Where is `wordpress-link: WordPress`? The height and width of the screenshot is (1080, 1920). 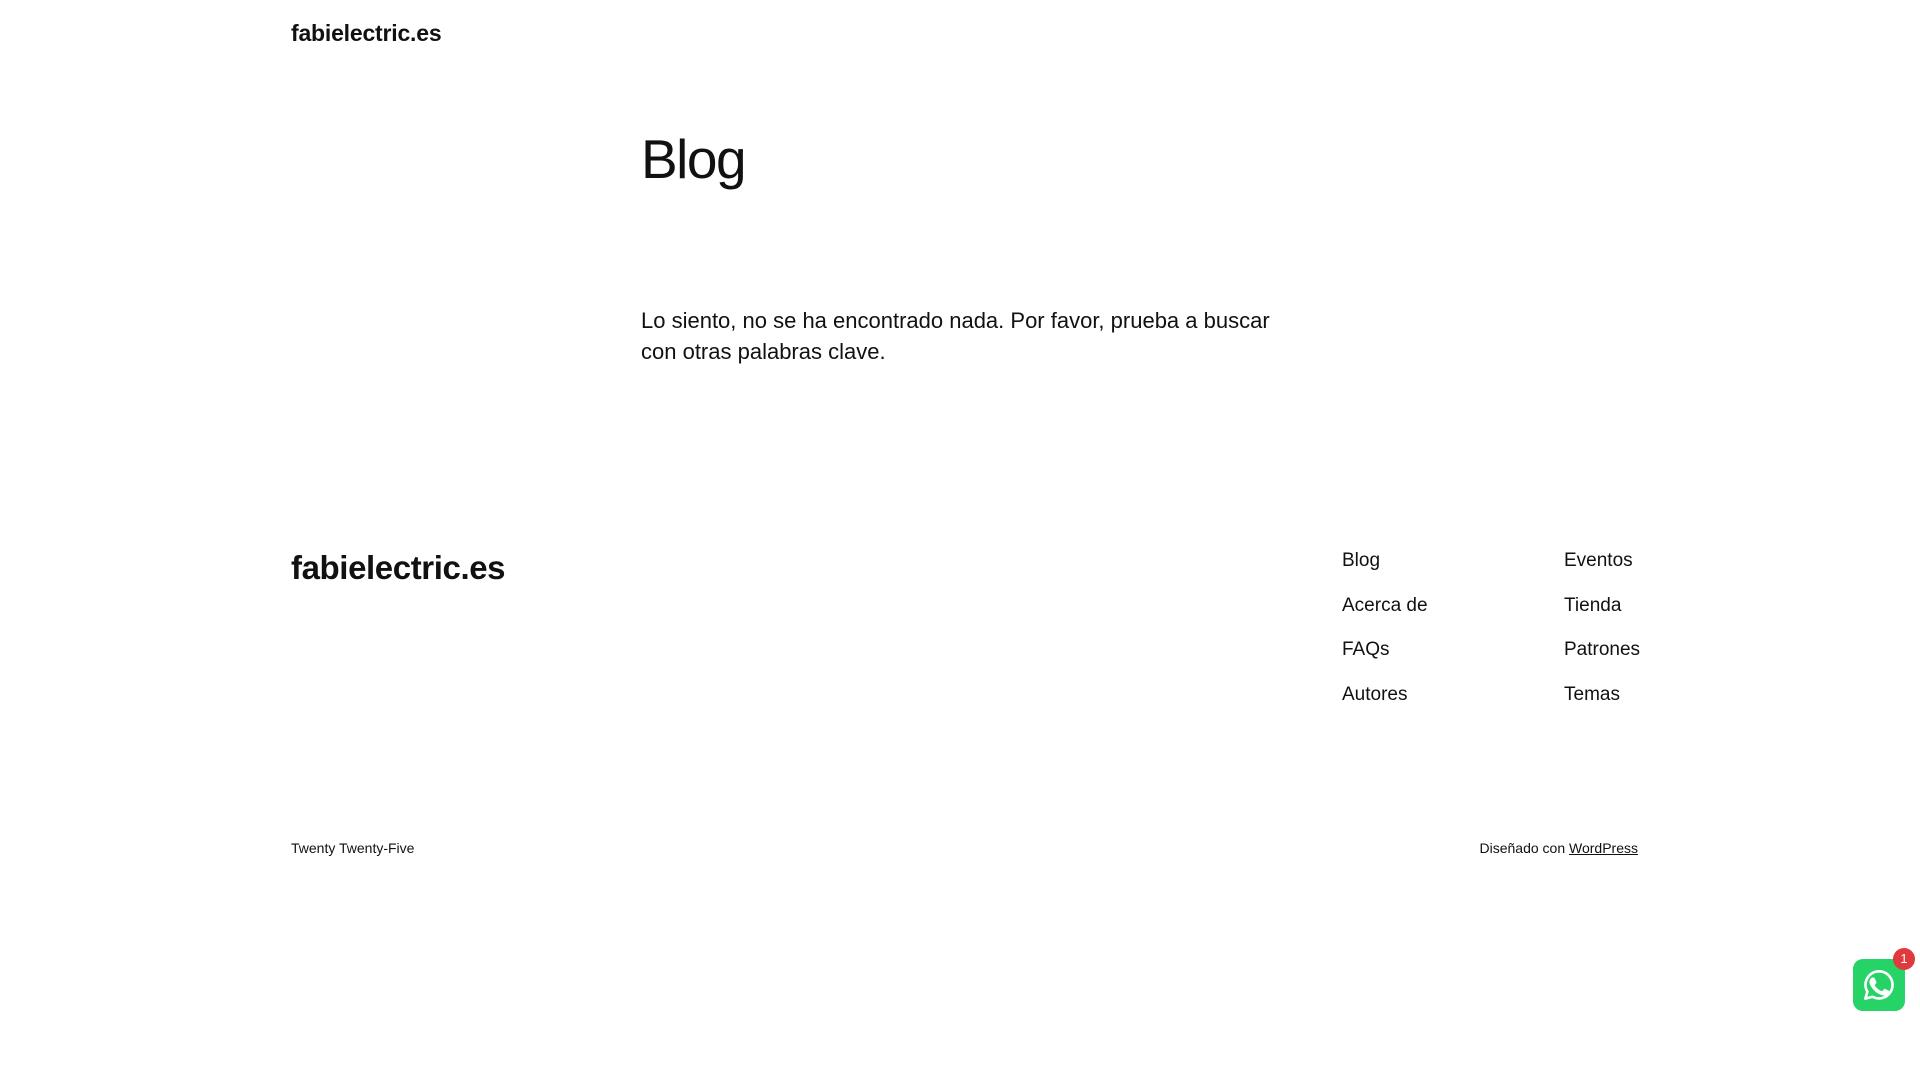
wordpress-link: WordPress is located at coordinates (1603, 848).